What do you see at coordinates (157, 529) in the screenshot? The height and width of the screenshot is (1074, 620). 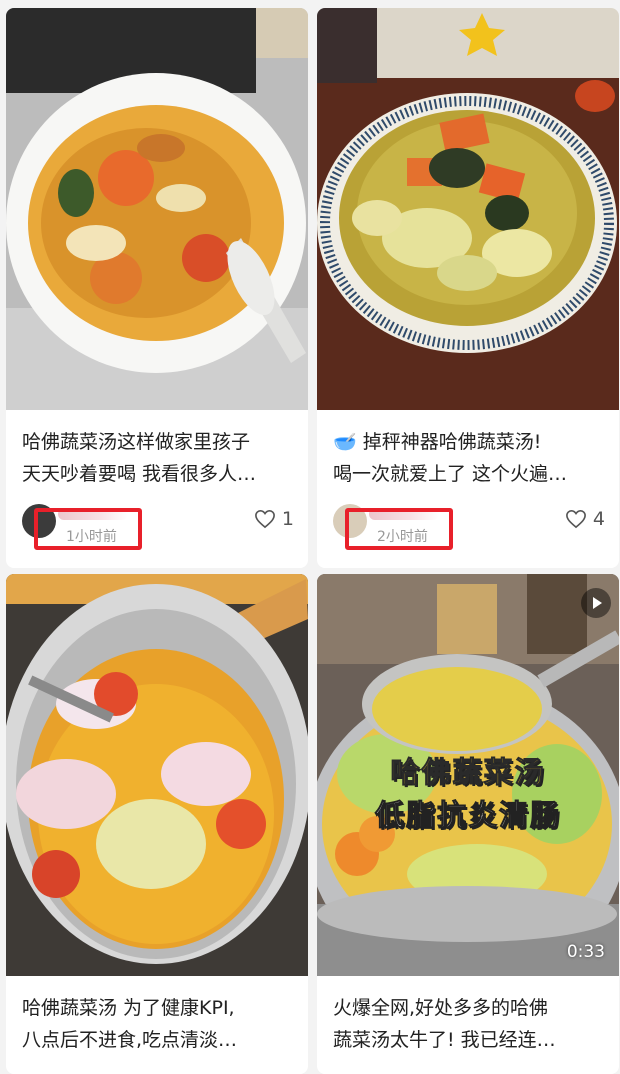 I see `card-meta: 1小时前 1` at bounding box center [157, 529].